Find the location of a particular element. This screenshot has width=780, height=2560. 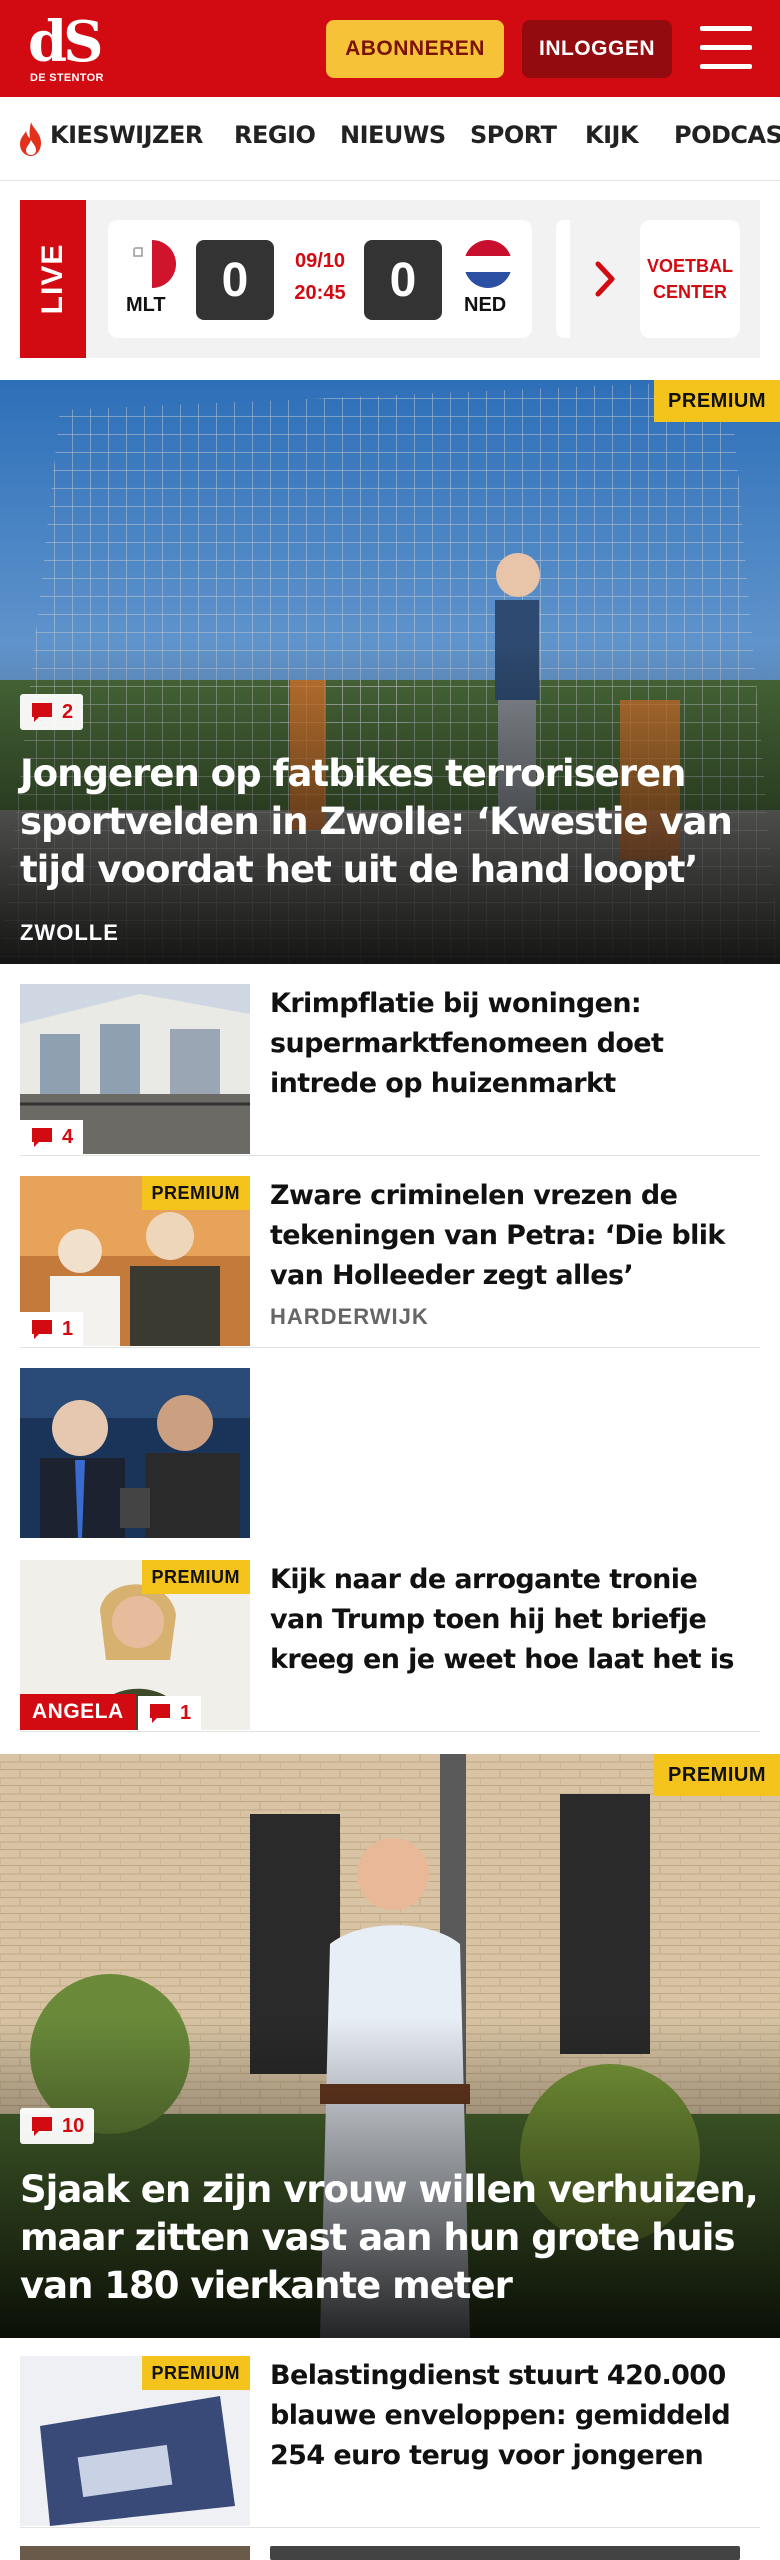

subscribe-button: ABONNEREN is located at coordinates (415, 49).